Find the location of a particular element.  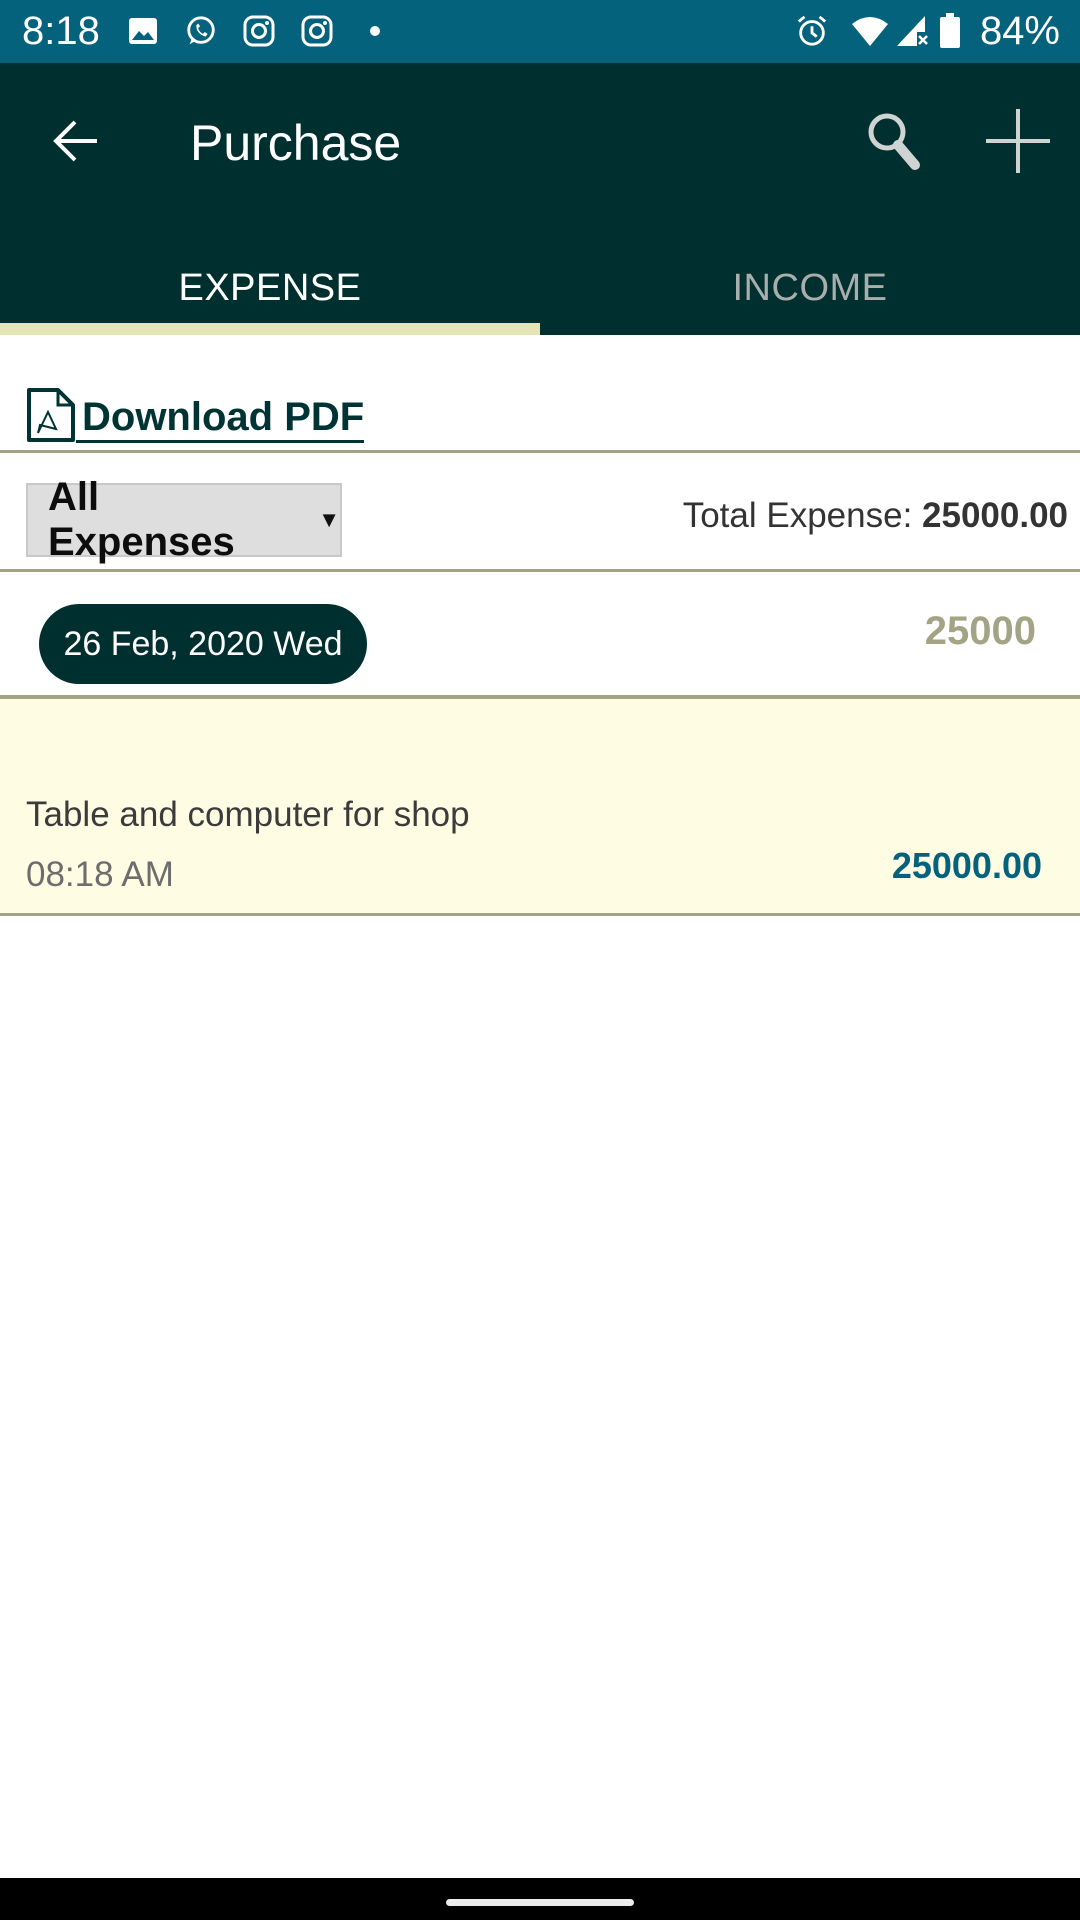

search-button is located at coordinates (895, 143).